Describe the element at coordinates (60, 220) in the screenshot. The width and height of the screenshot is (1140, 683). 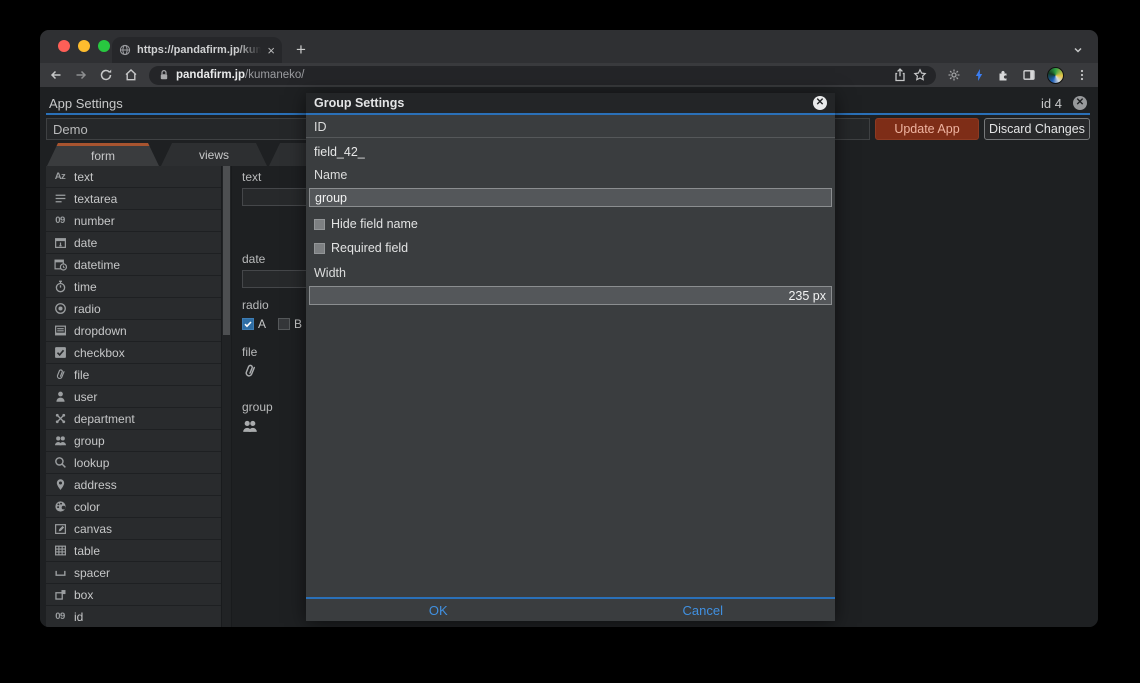
I see `number-icon: 09` at that location.